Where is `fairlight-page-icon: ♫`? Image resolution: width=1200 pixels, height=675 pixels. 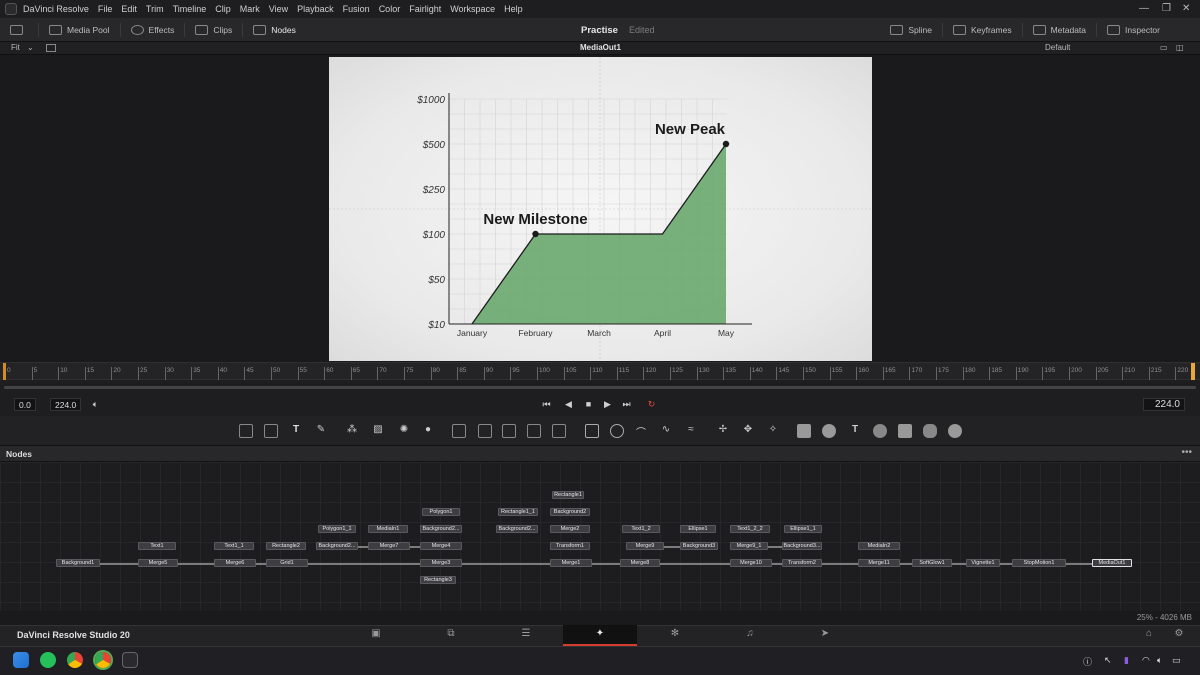 fairlight-page-icon: ♫ is located at coordinates (750, 634).